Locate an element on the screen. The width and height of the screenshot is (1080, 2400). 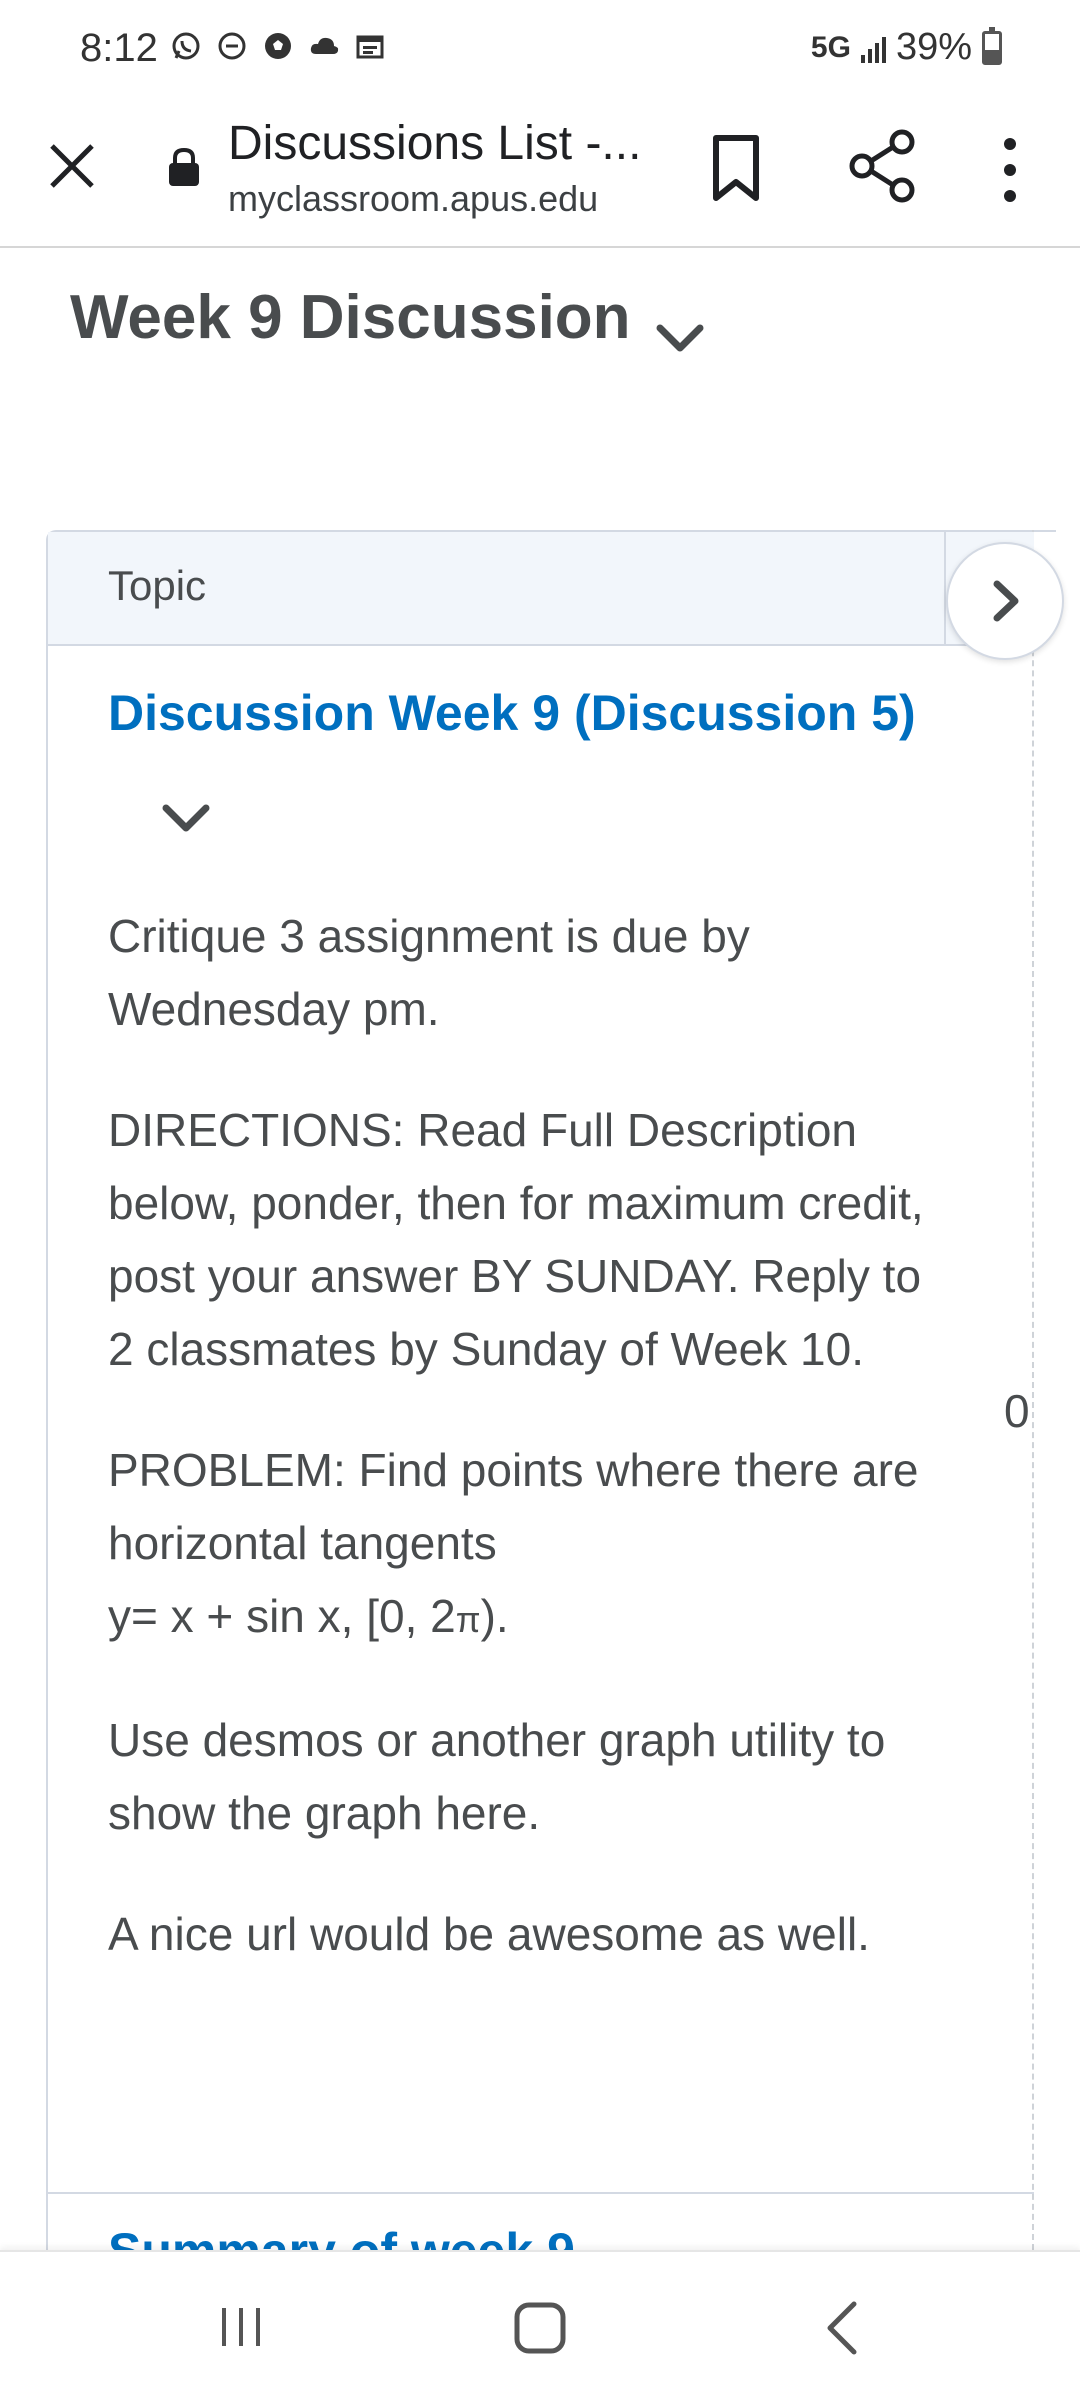
table-right-edge is located at coordinates (1033, 1390).